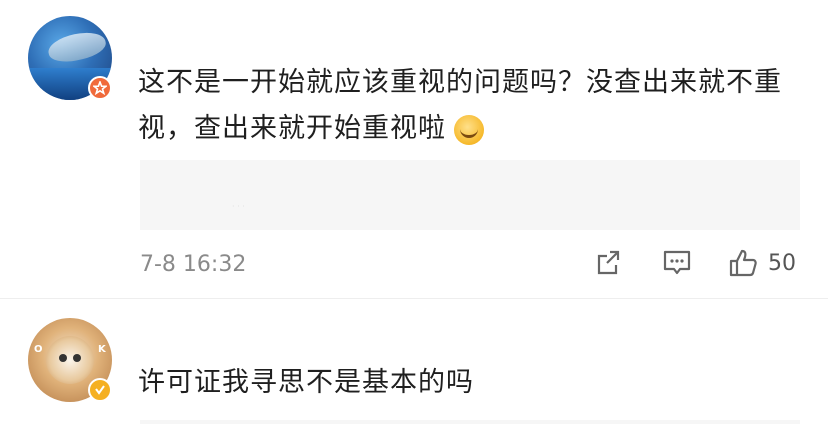 This screenshot has width=828, height=424. Describe the element at coordinates (100, 390) in the screenshot. I see `gold-verified-badge-icon` at that location.